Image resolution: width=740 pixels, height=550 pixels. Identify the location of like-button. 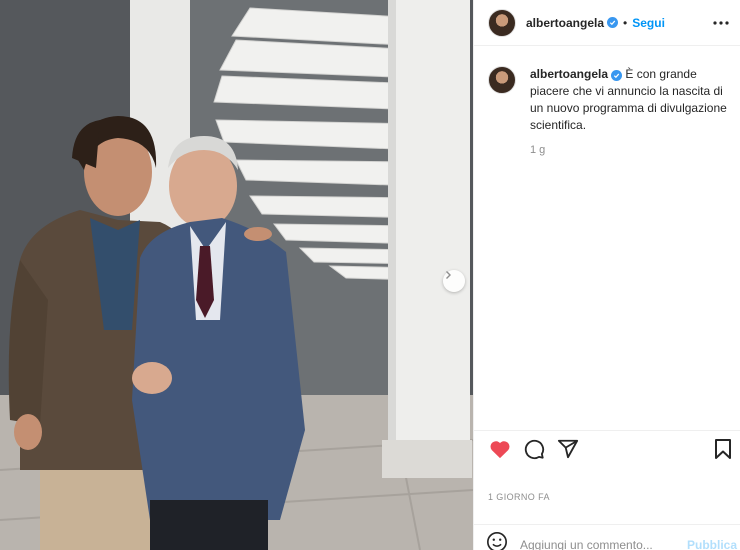
(500, 452).